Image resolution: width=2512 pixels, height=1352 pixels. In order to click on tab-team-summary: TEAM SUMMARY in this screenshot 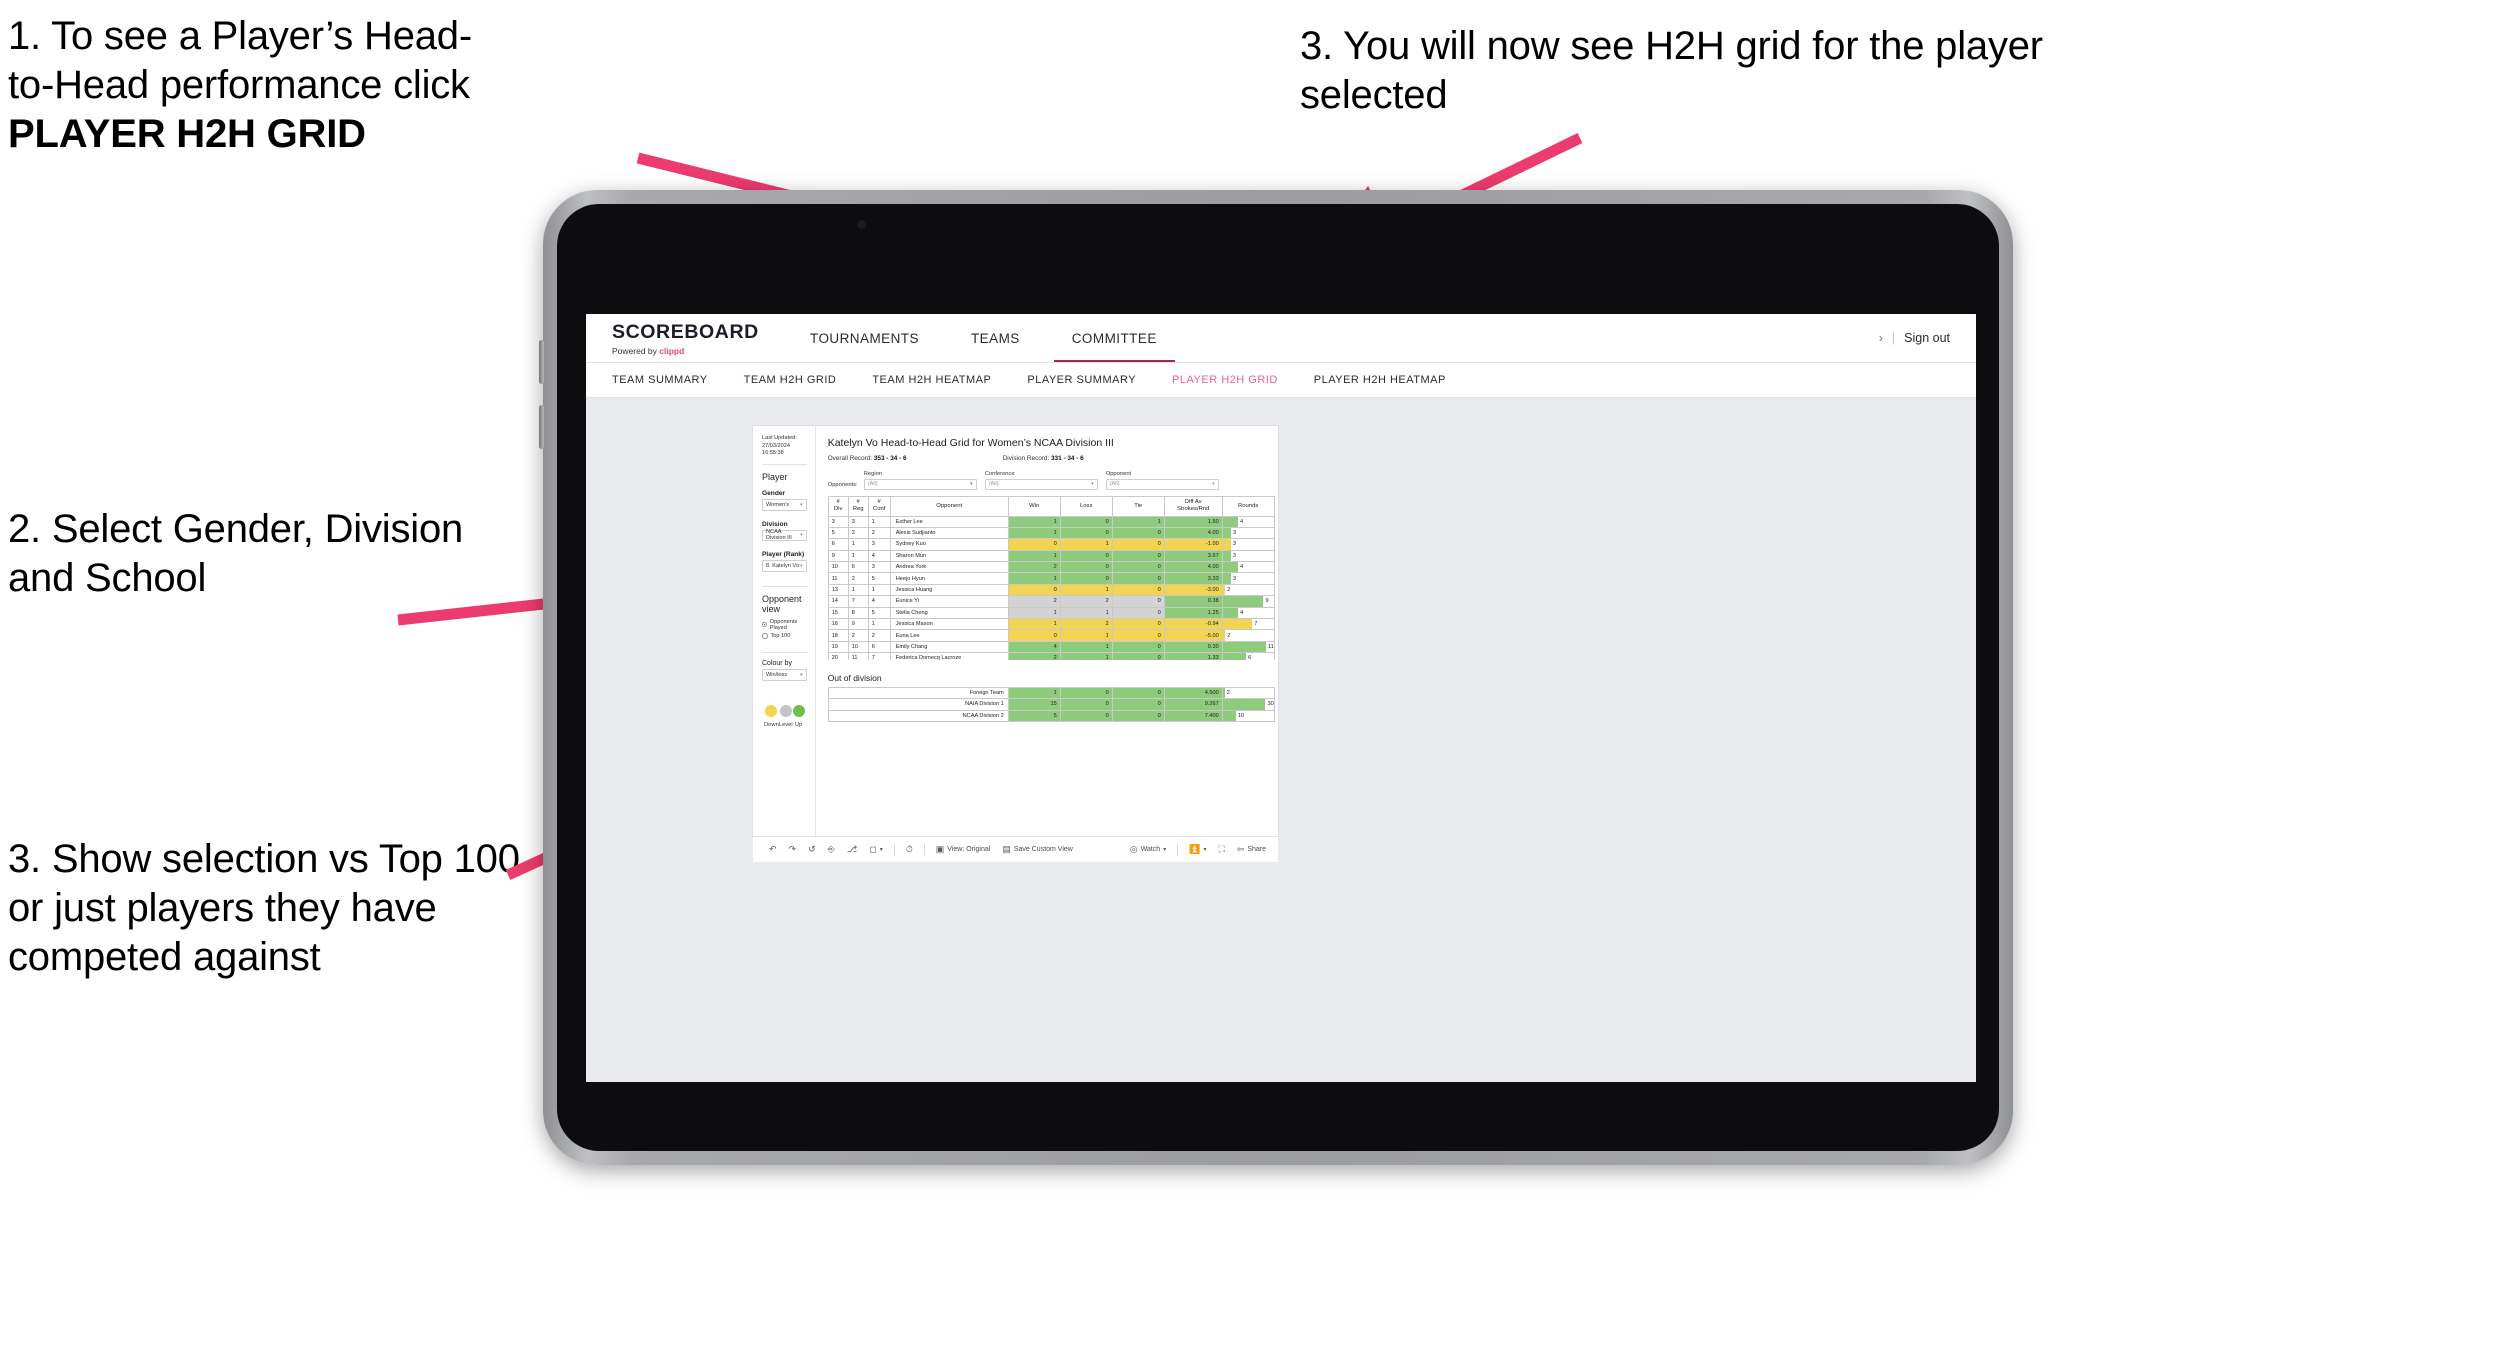, I will do `click(660, 380)`.